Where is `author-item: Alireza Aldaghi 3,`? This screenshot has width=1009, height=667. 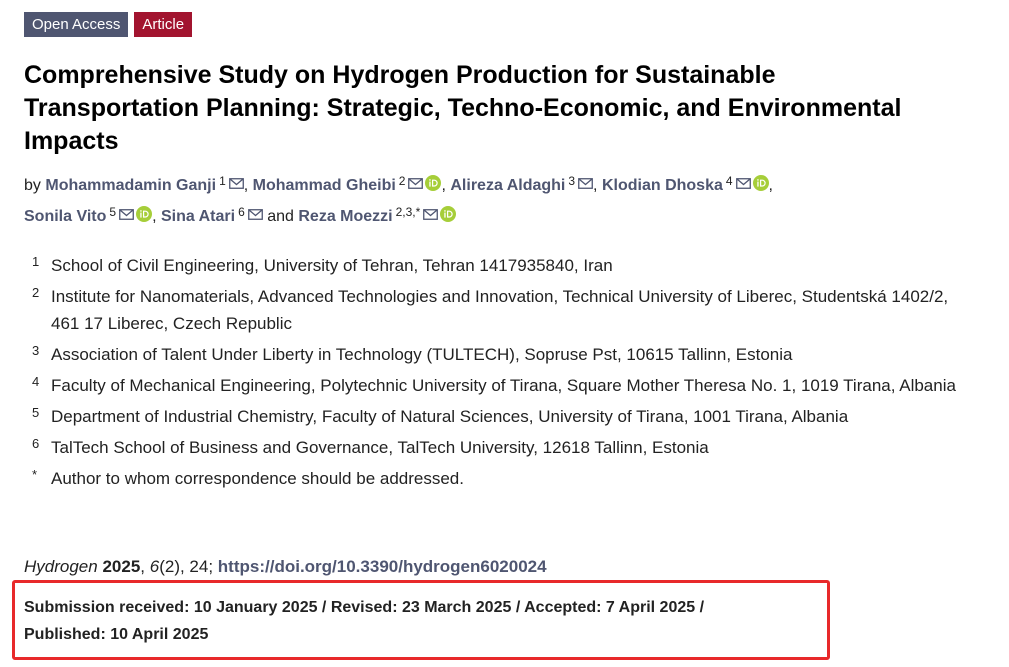
author-item: Alireza Aldaghi 3, is located at coordinates (526, 184).